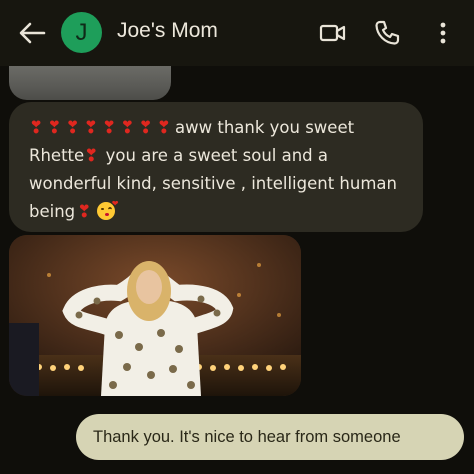  I want to click on phone-icon, so click(387, 32).